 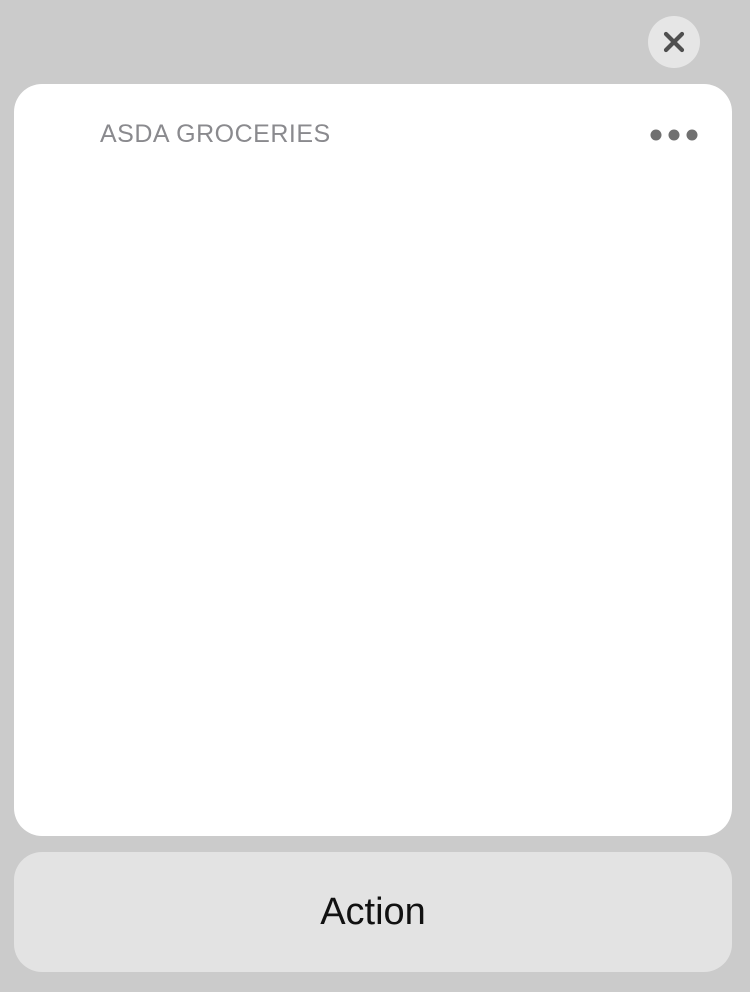 I want to click on close-icon, so click(x=674, y=42).